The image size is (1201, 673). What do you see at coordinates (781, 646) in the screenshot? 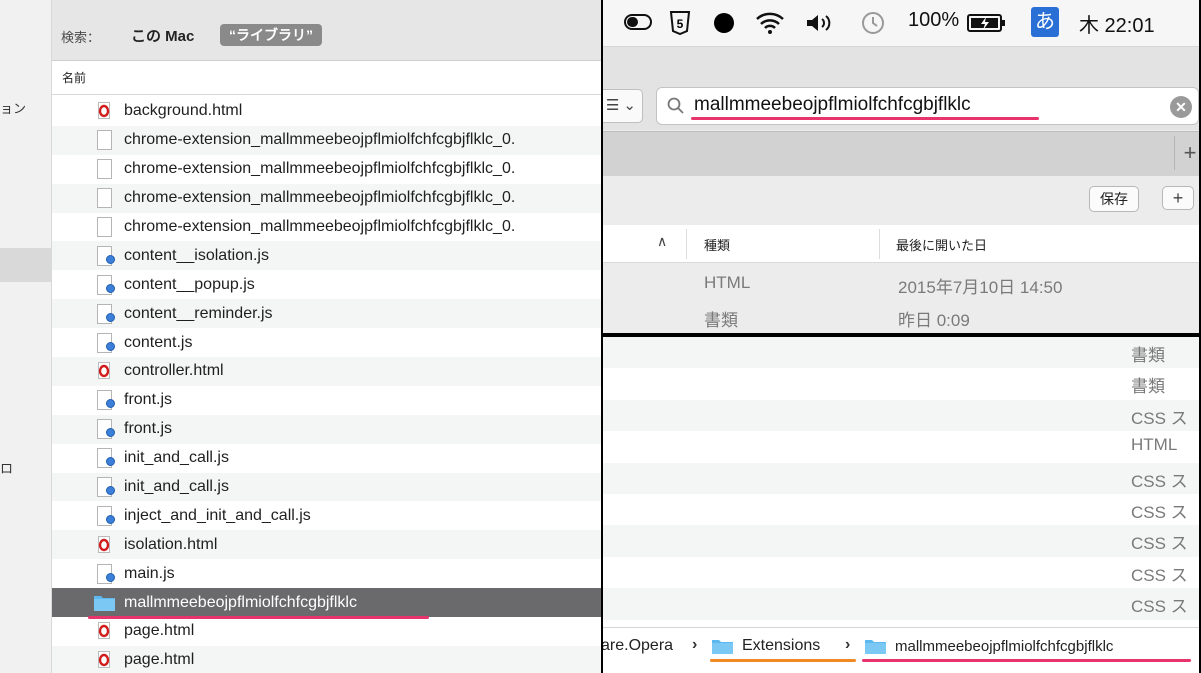
I see `path-item-extensions: Extensions` at bounding box center [781, 646].